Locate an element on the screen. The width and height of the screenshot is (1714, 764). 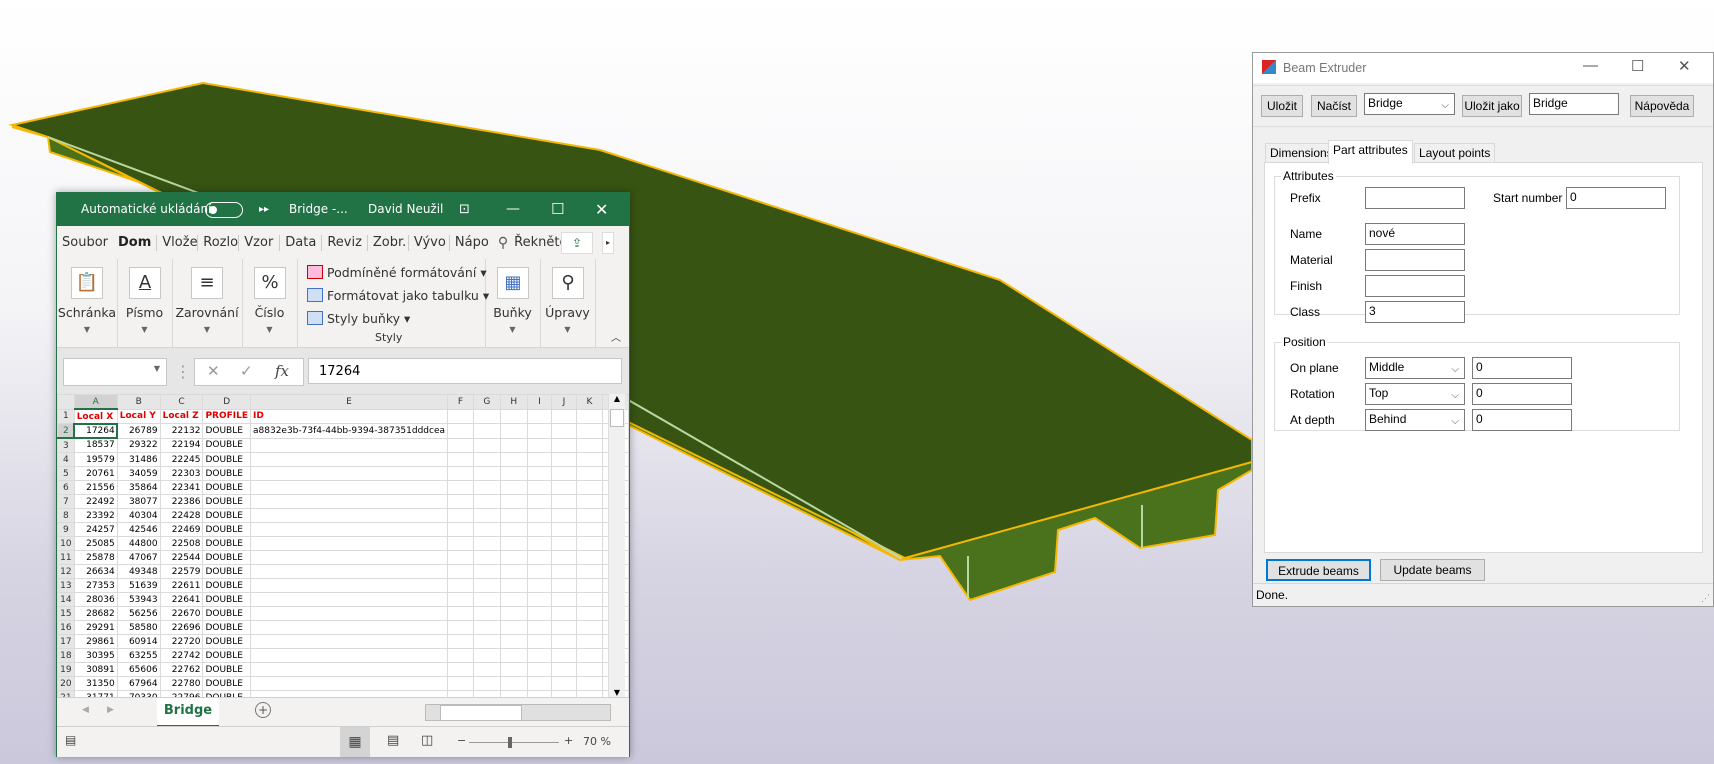
update-beams-button: Update beams is located at coordinates (1432, 570).